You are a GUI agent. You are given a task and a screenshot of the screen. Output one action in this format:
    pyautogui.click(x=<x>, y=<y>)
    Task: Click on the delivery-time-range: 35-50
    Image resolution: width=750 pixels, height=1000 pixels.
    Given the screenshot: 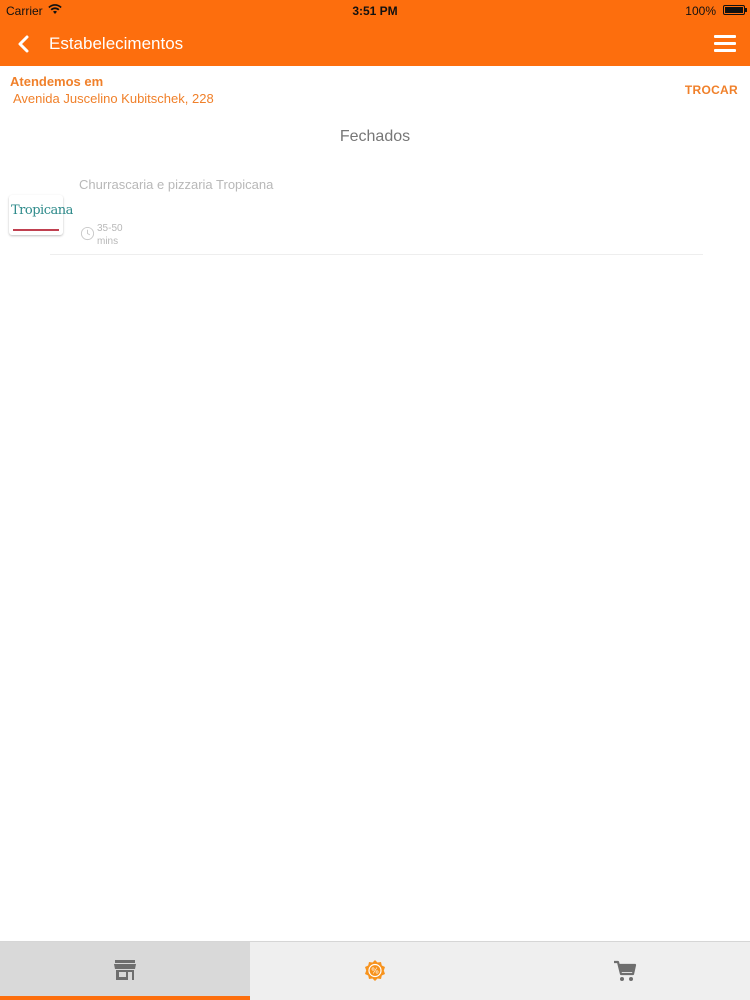 What is the action you would take?
    pyautogui.click(x=110, y=228)
    